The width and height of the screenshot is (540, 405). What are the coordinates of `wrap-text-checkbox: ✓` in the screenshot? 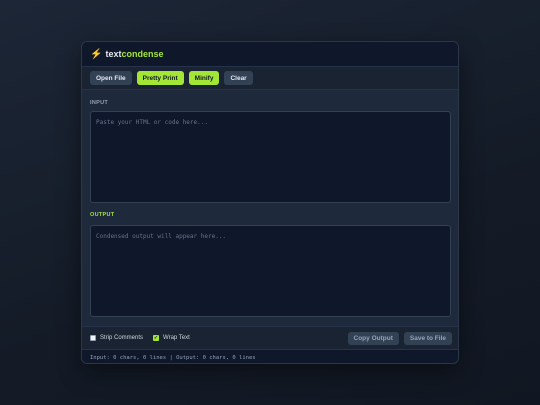 It's located at (156, 337).